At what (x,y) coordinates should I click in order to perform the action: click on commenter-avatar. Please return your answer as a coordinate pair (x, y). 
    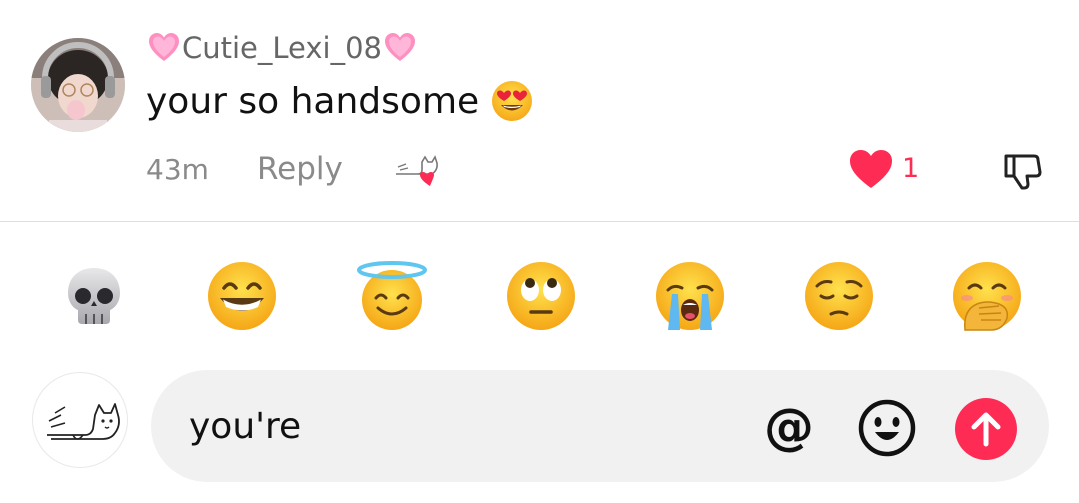
    Looking at the image, I should click on (78, 85).